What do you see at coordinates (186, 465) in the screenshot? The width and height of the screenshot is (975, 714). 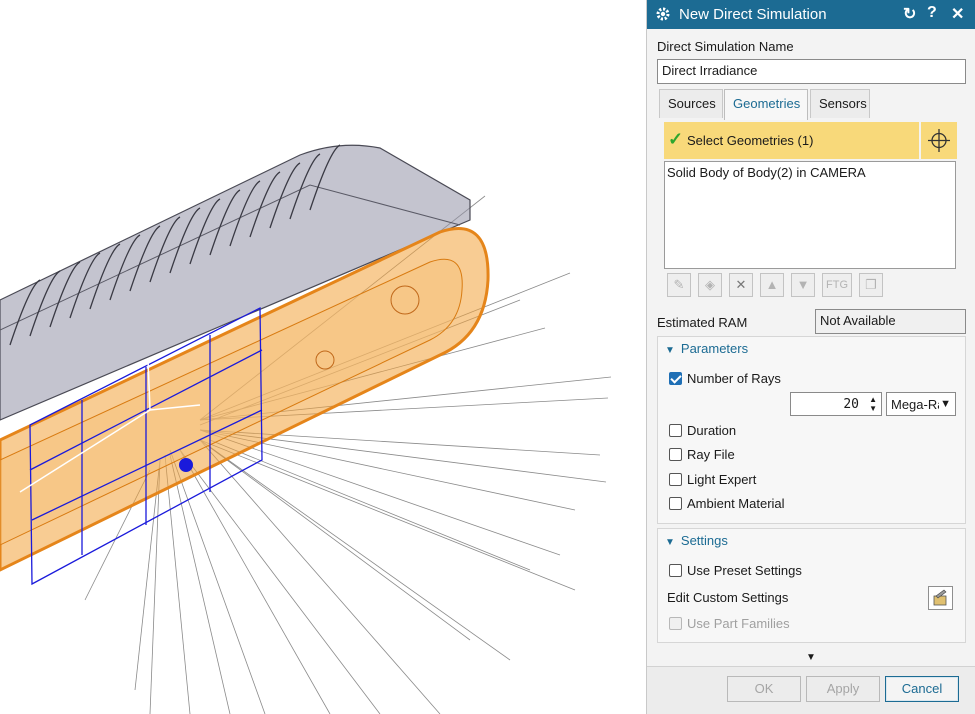 I see `origin-marker` at bounding box center [186, 465].